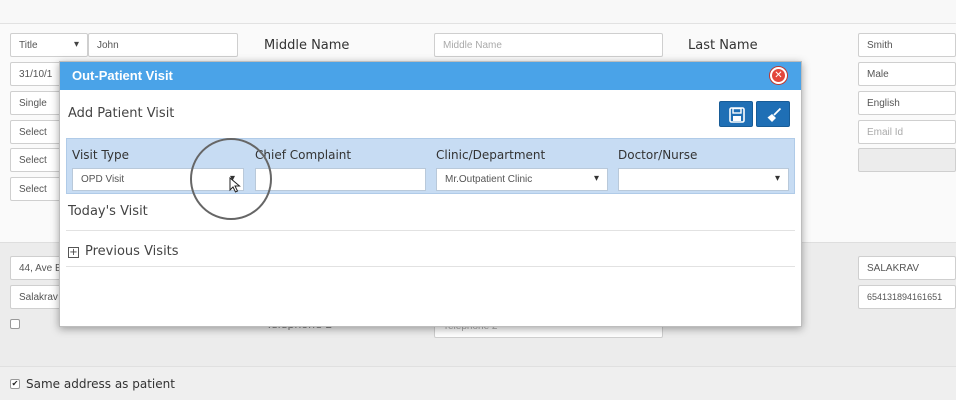 This screenshot has width=956, height=400. Describe the element at coordinates (163, 45) in the screenshot. I see `first-name-input: John` at that location.